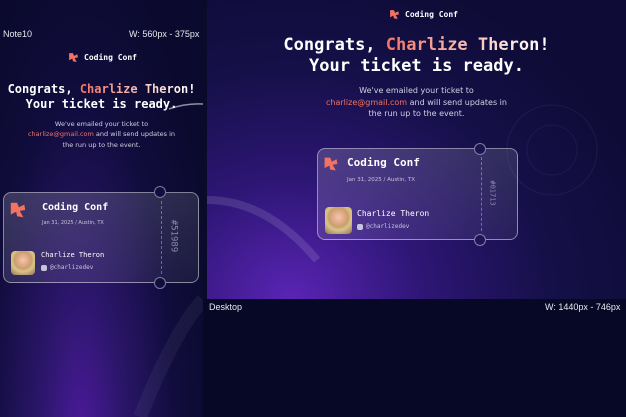  What do you see at coordinates (18, 34) in the screenshot?
I see `device-label: Note10` at bounding box center [18, 34].